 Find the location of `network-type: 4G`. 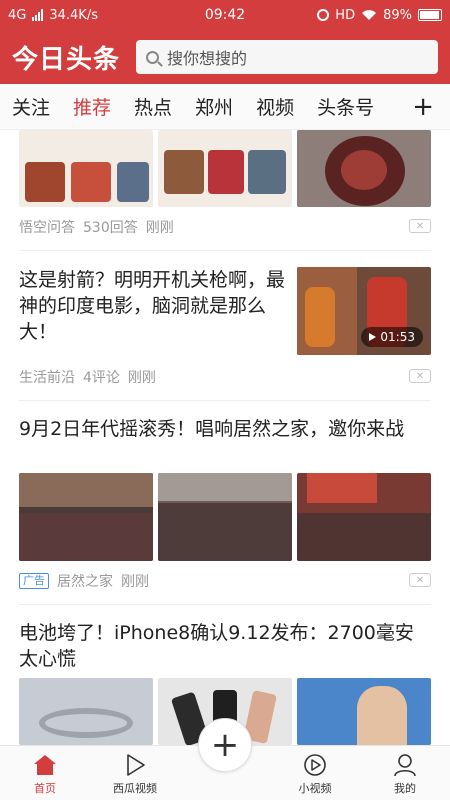

network-type: 4G is located at coordinates (17, 15).